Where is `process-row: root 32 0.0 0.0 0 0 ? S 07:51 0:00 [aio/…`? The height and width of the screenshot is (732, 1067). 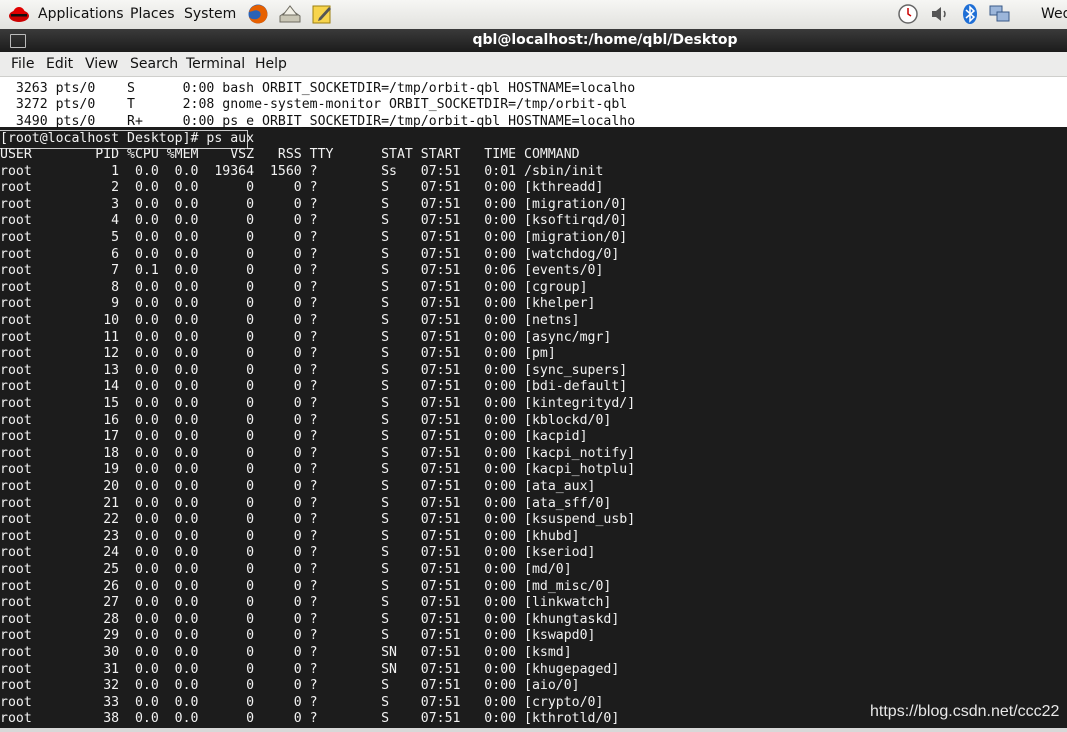 process-row: root 32 0.0 0.0 0 0 ? S 07:51 0:00 [aio/… is located at coordinates (290, 686).